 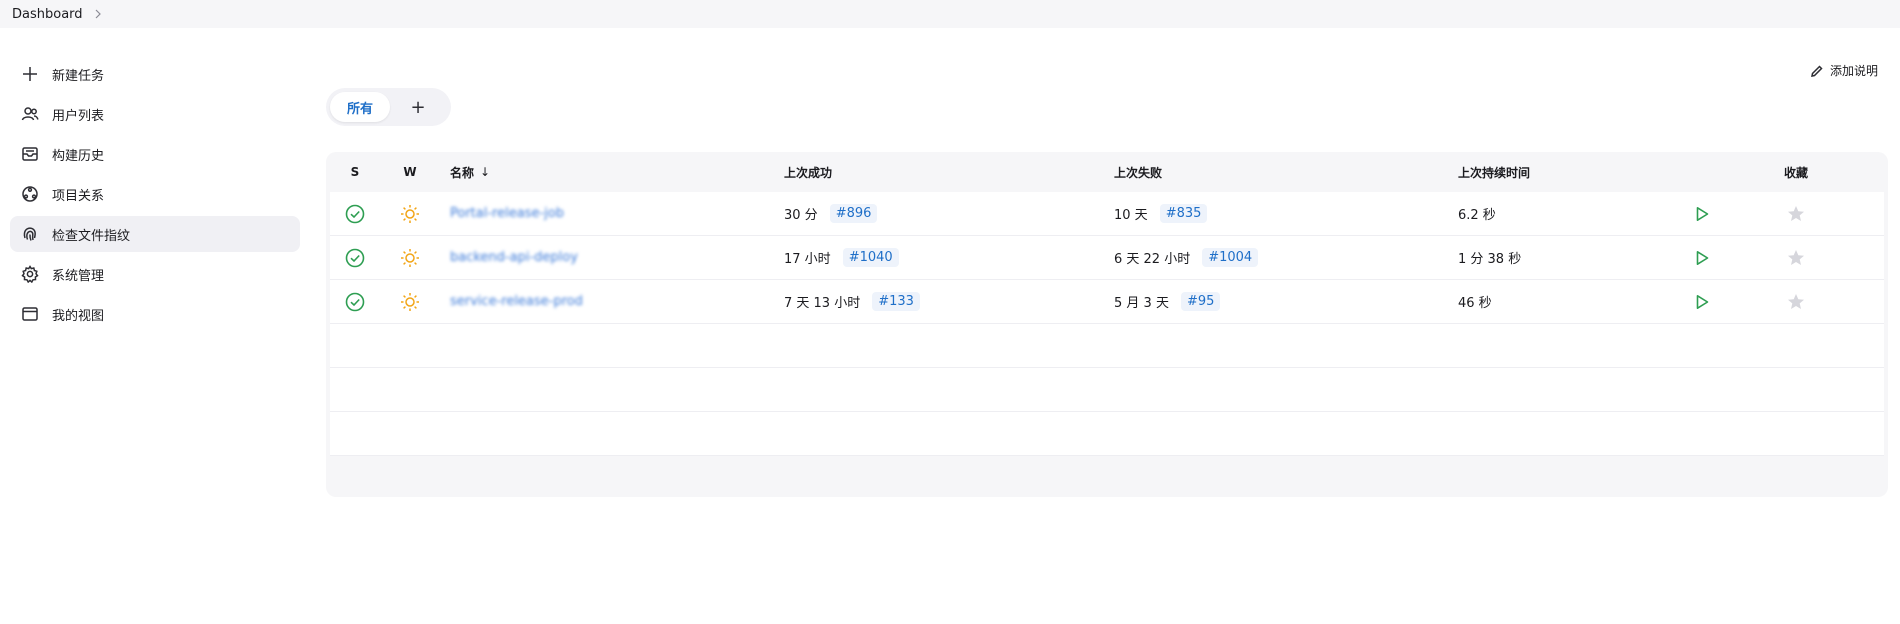 I want to click on column-header-weather: W, so click(x=410, y=172).